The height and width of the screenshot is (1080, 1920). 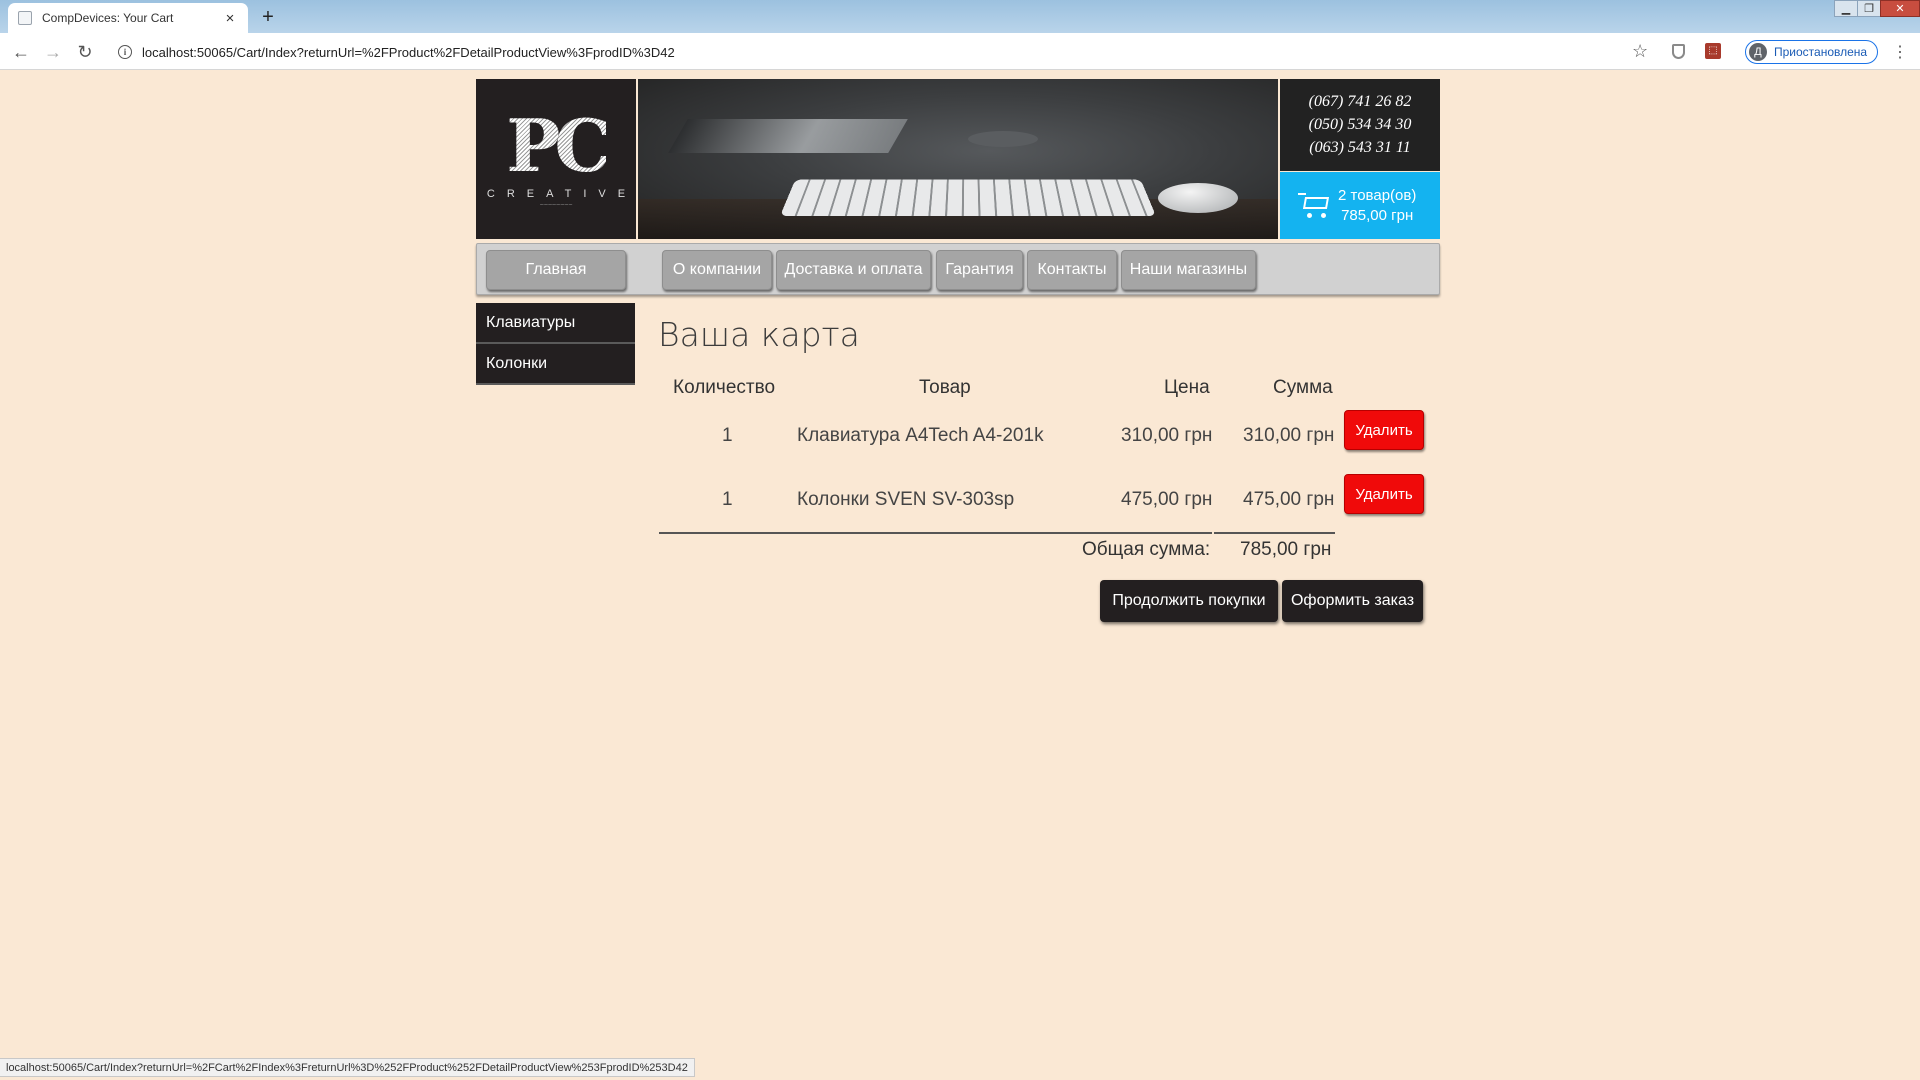 What do you see at coordinates (1188, 270) in the screenshot?
I see `nav-stores: Наши магазины` at bounding box center [1188, 270].